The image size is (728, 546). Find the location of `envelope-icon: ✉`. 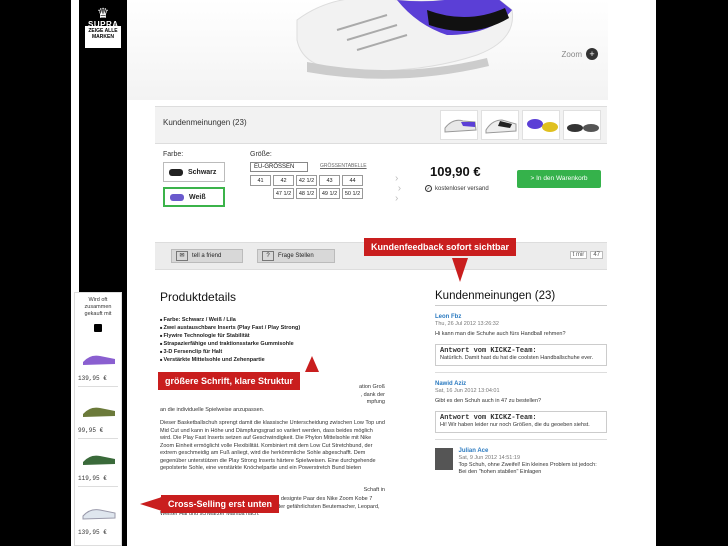

envelope-icon: ✉ is located at coordinates (182, 256).